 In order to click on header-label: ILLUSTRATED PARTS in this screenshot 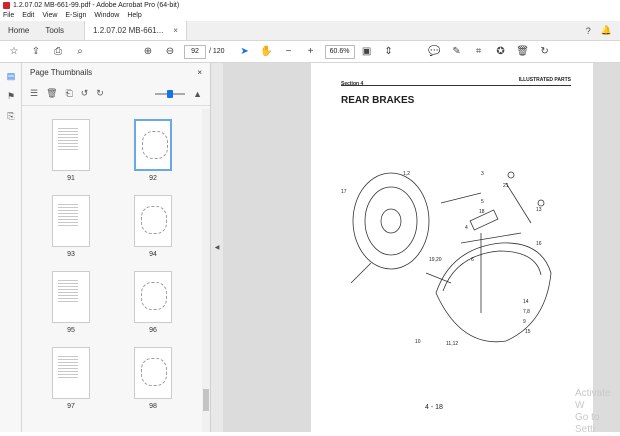, I will do `click(544, 80)`.